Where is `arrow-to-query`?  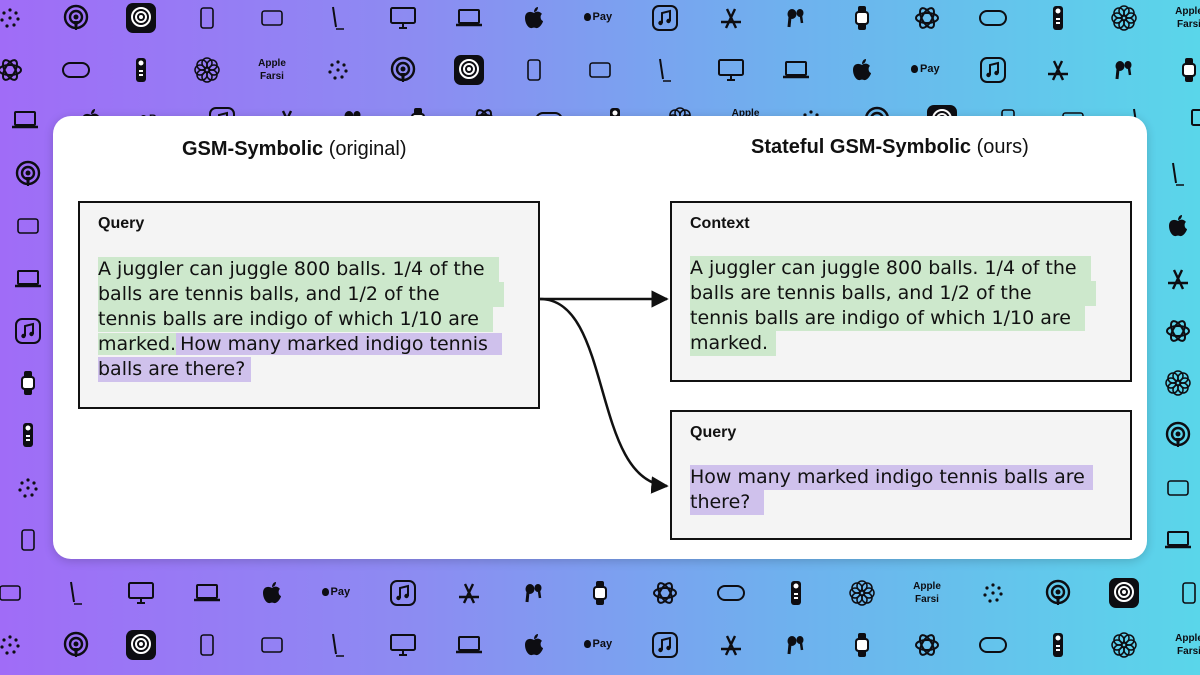 arrow-to-query is located at coordinates (604, 395).